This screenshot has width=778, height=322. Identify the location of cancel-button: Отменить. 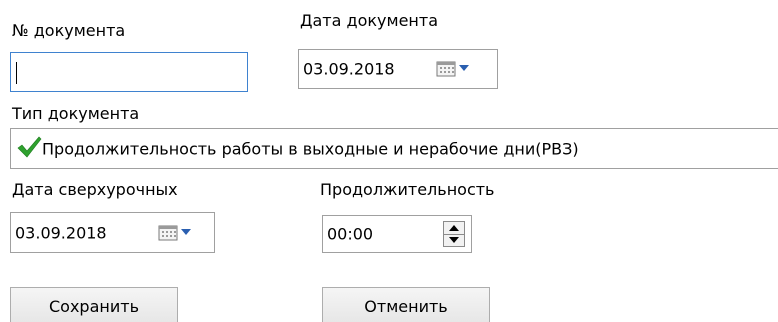
(406, 304).